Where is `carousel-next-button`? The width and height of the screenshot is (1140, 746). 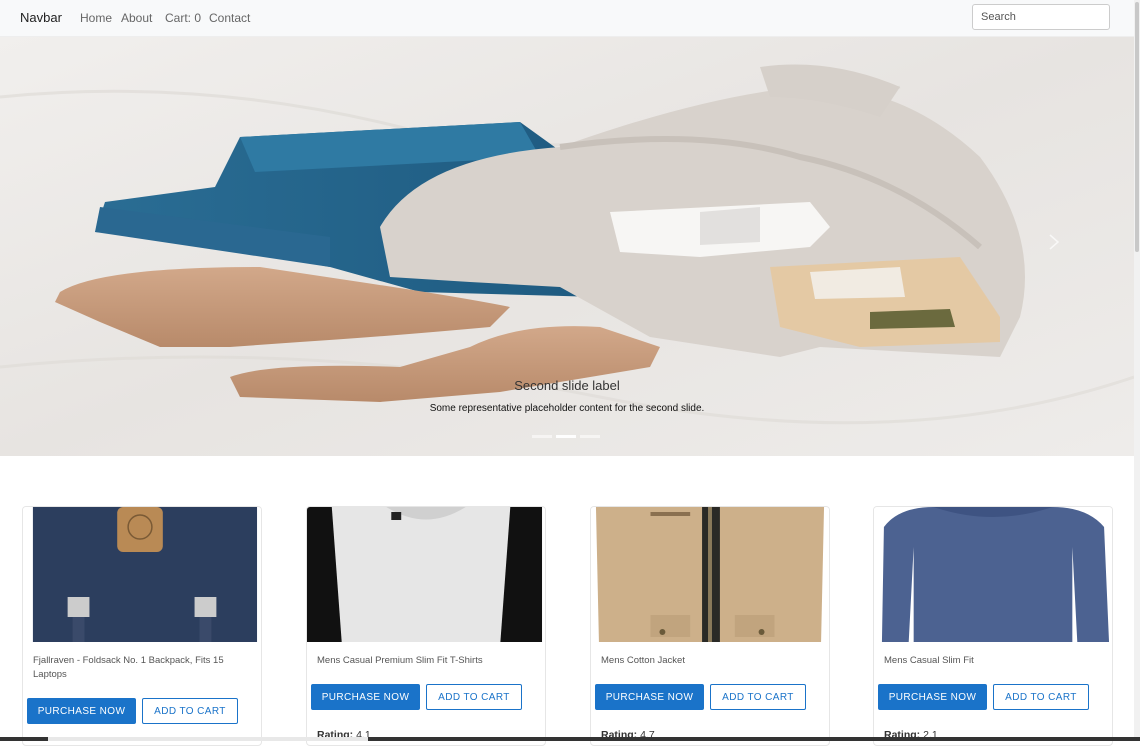
carousel-next-button is located at coordinates (1055, 242).